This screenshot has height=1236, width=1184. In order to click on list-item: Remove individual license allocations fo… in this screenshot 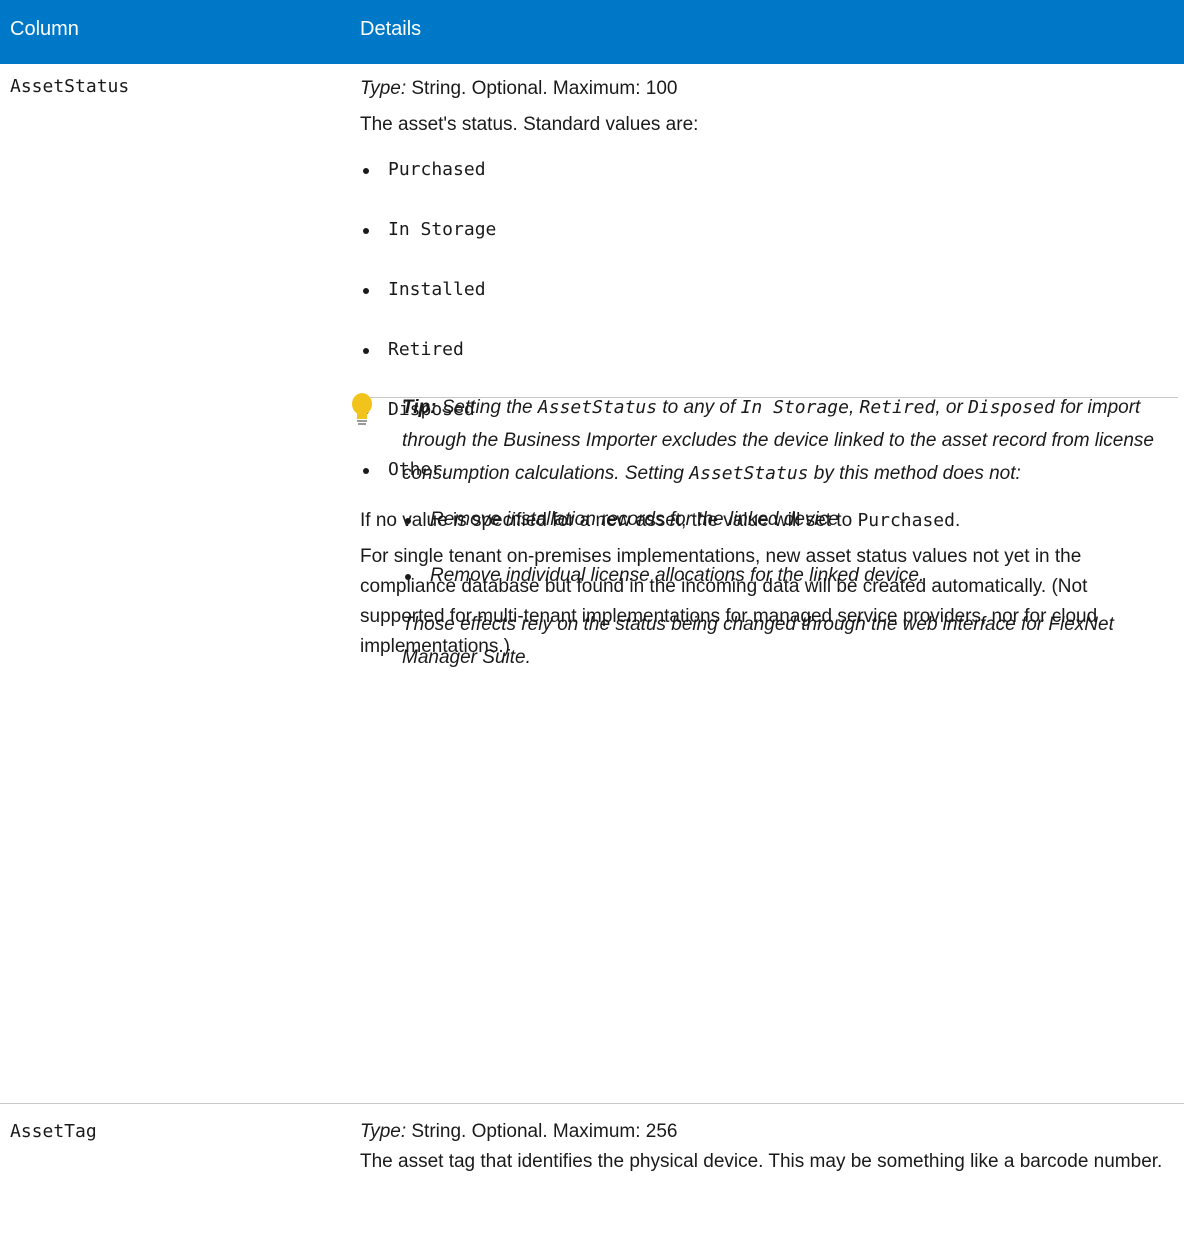, I will do `click(782, 576)`.